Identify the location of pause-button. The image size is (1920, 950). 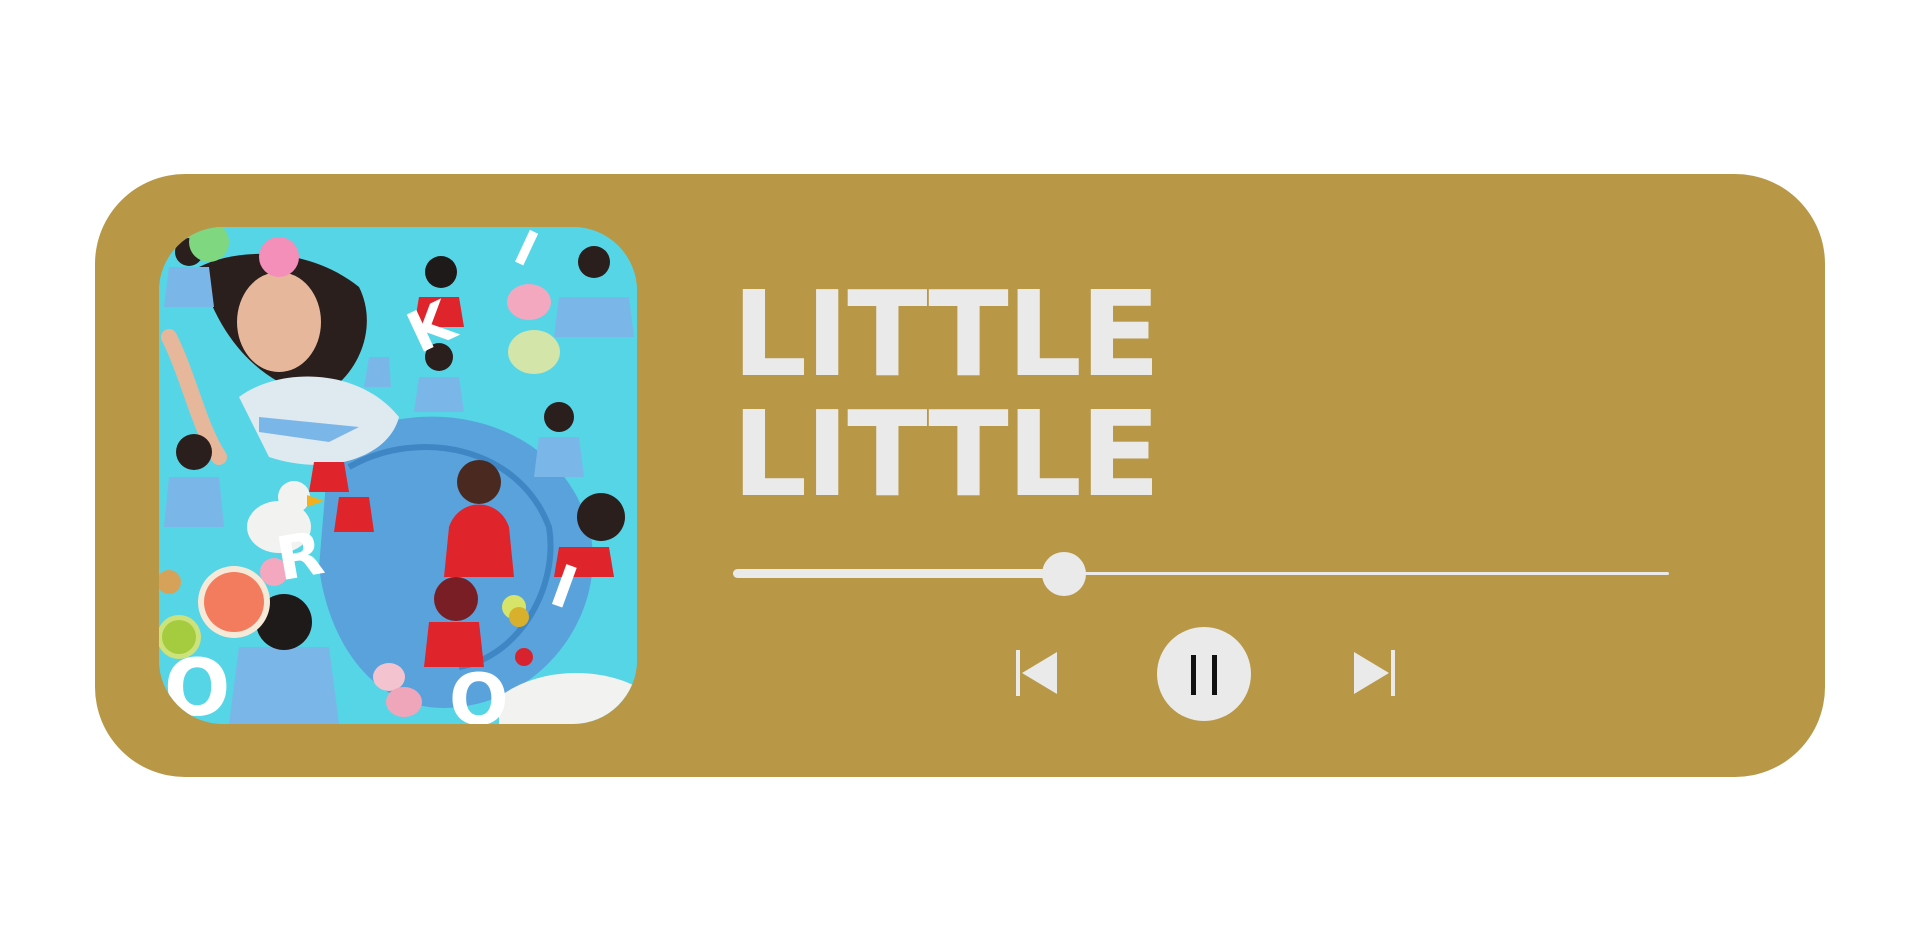
(1204, 674).